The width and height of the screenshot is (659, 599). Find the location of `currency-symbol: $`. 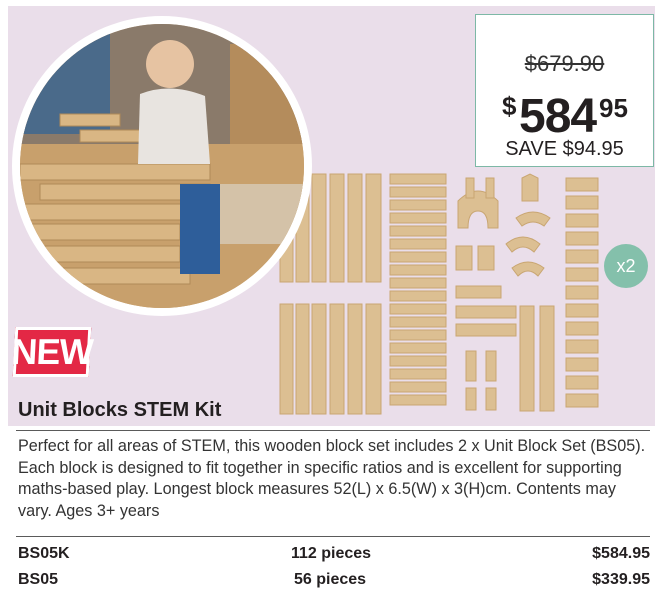

currency-symbol: $ is located at coordinates (509, 106).